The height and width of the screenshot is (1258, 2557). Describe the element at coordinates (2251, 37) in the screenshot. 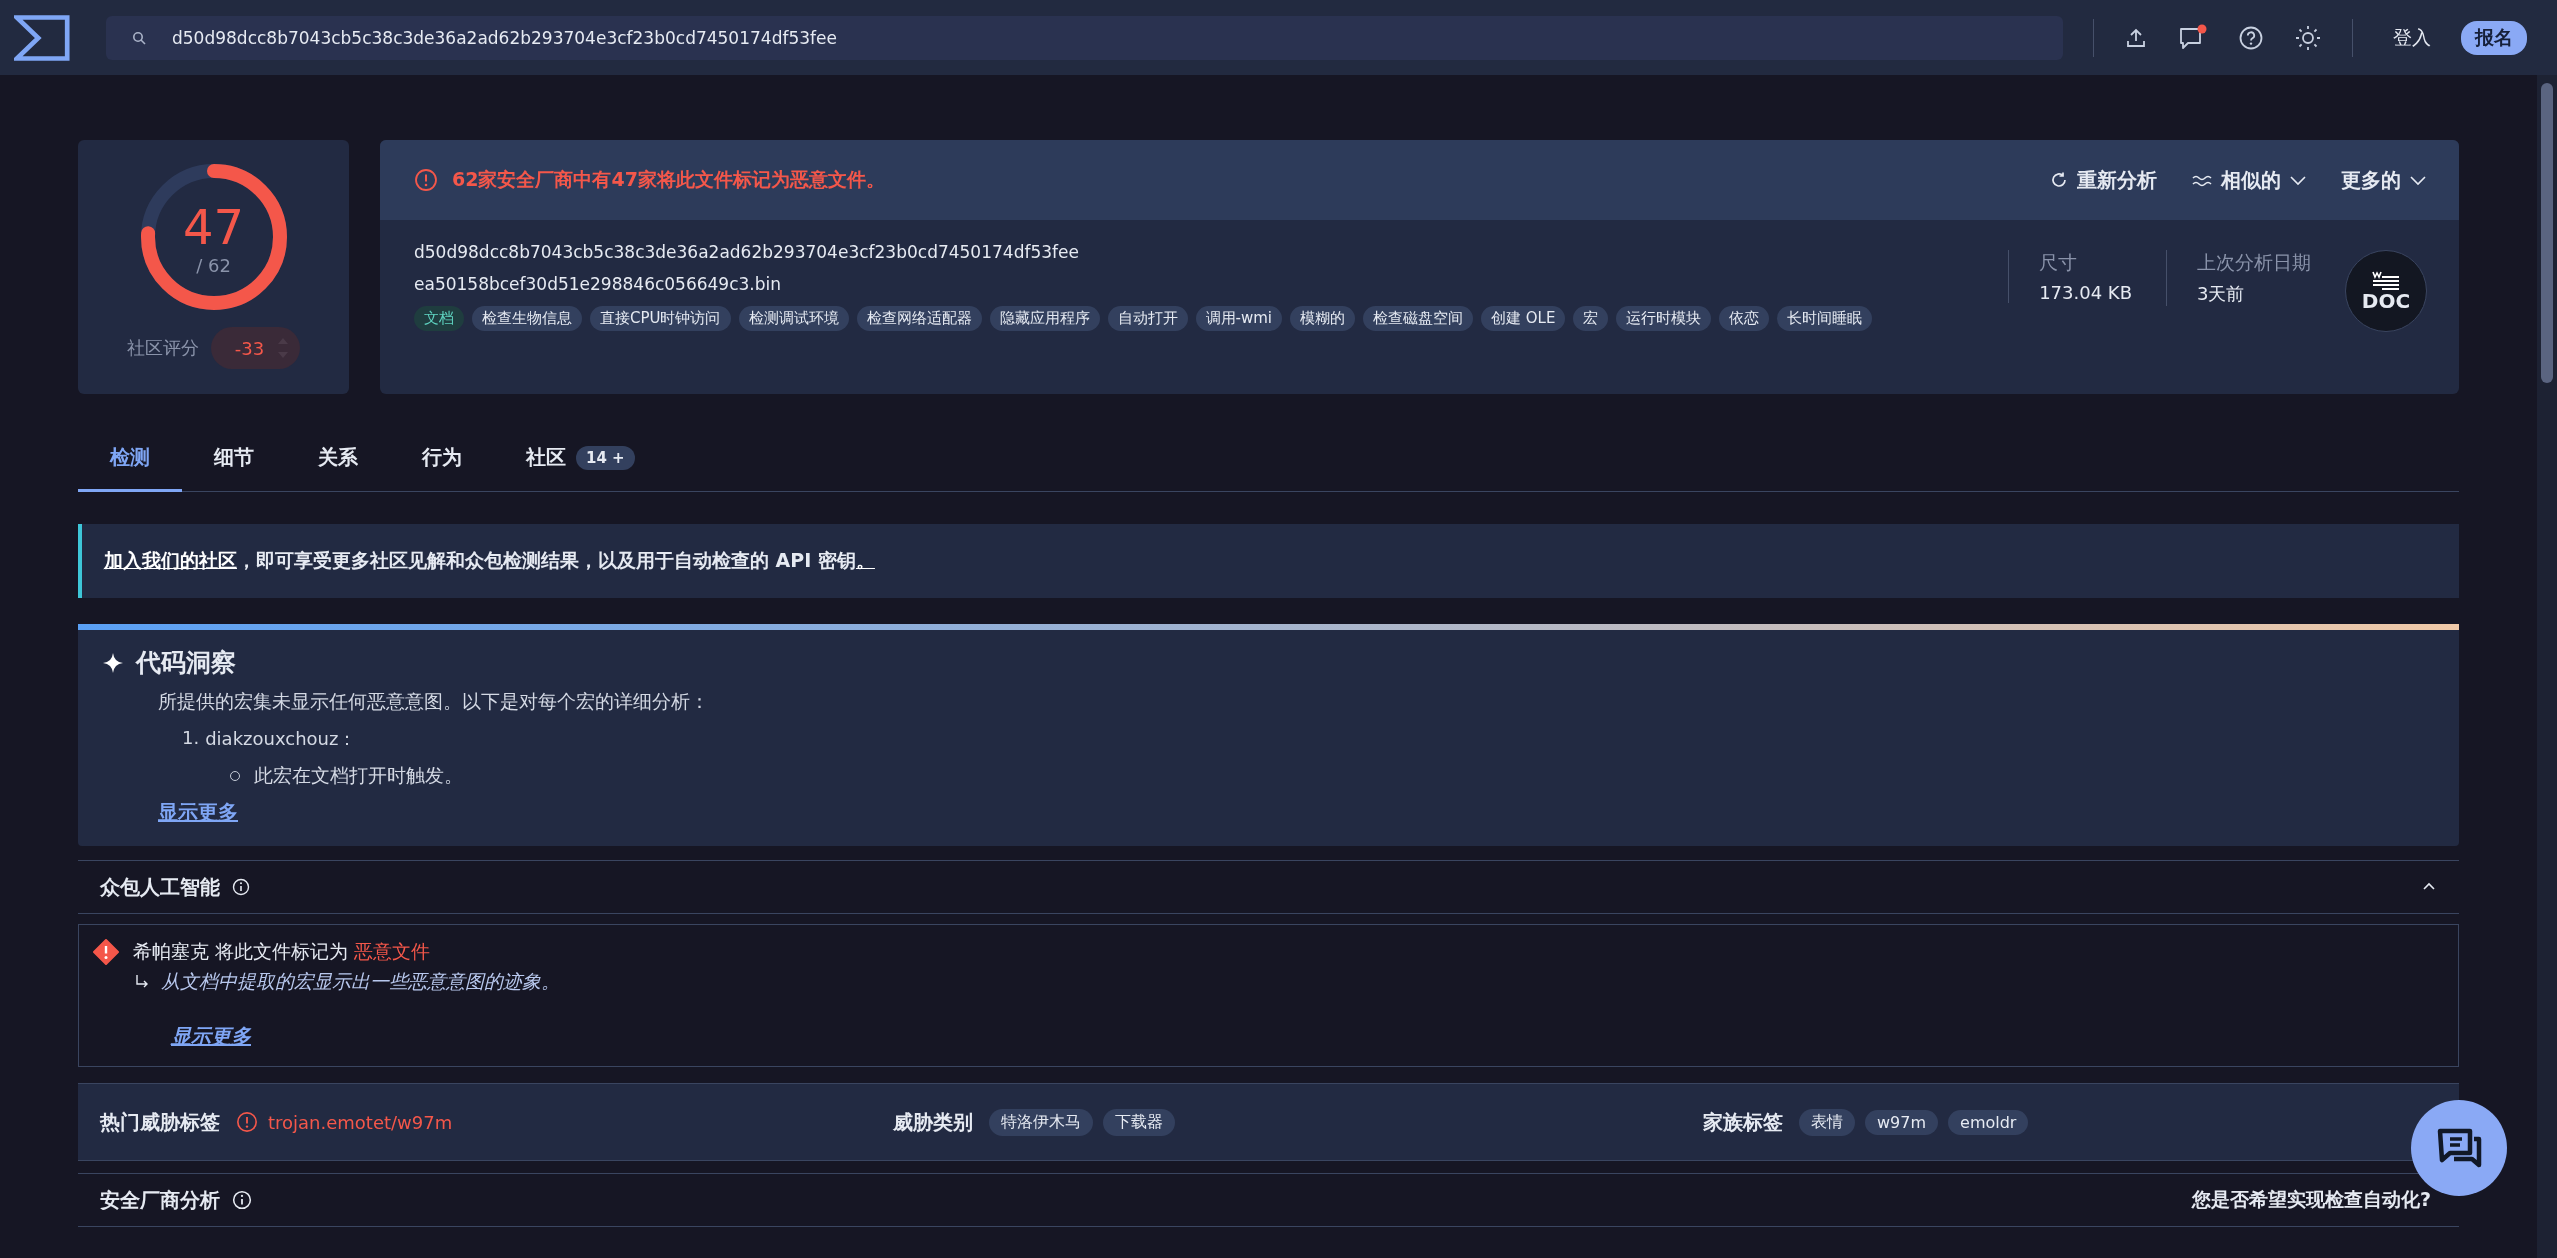

I see `help-icon` at that location.